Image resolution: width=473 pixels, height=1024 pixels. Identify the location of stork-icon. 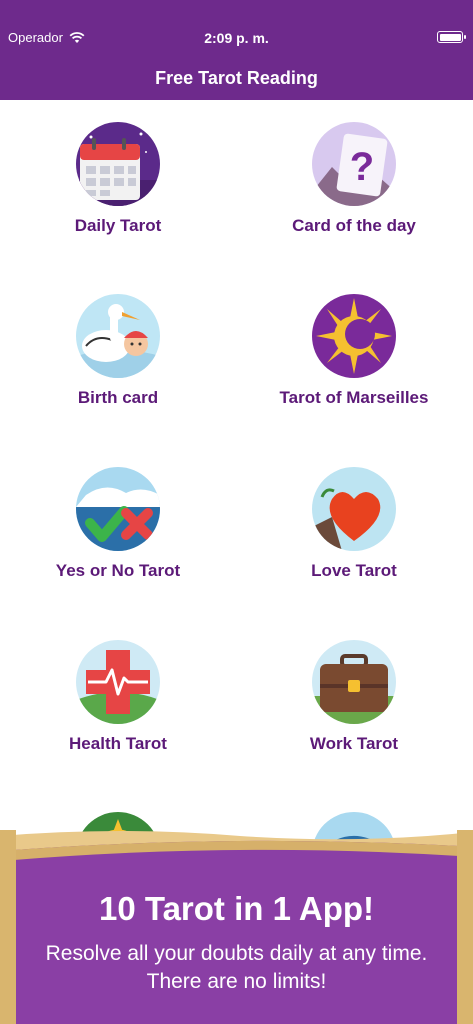
(118, 336).